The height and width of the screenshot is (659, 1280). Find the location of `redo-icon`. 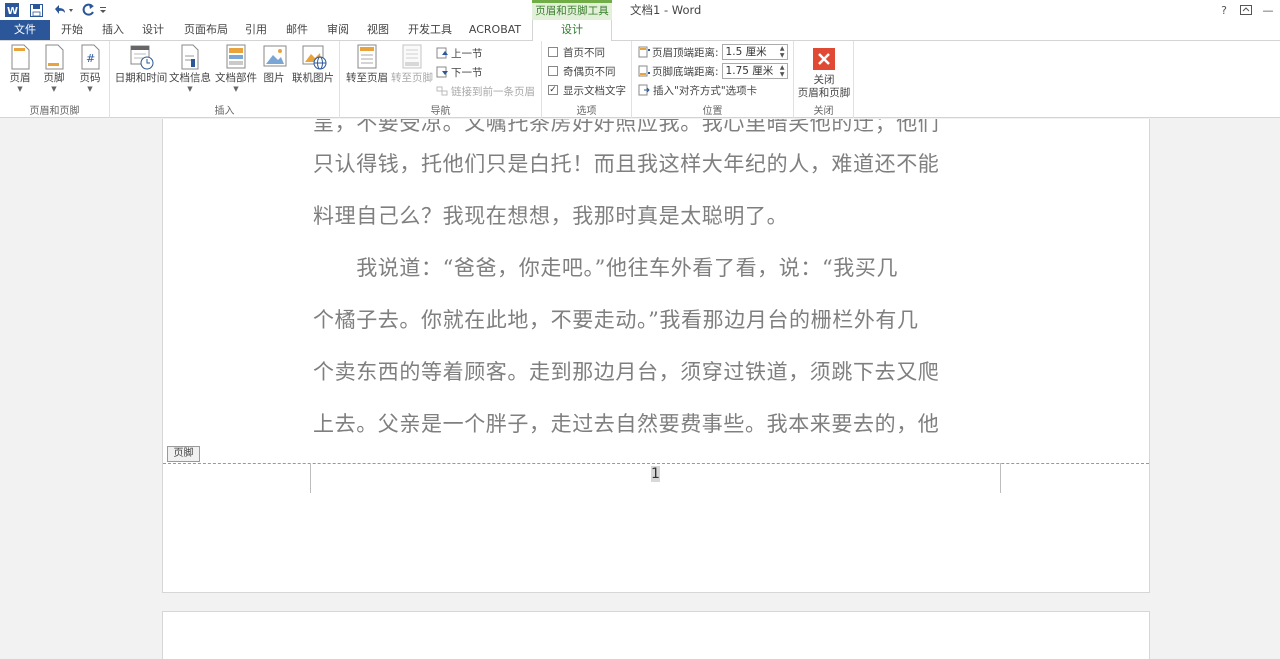

redo-icon is located at coordinates (88, 10).